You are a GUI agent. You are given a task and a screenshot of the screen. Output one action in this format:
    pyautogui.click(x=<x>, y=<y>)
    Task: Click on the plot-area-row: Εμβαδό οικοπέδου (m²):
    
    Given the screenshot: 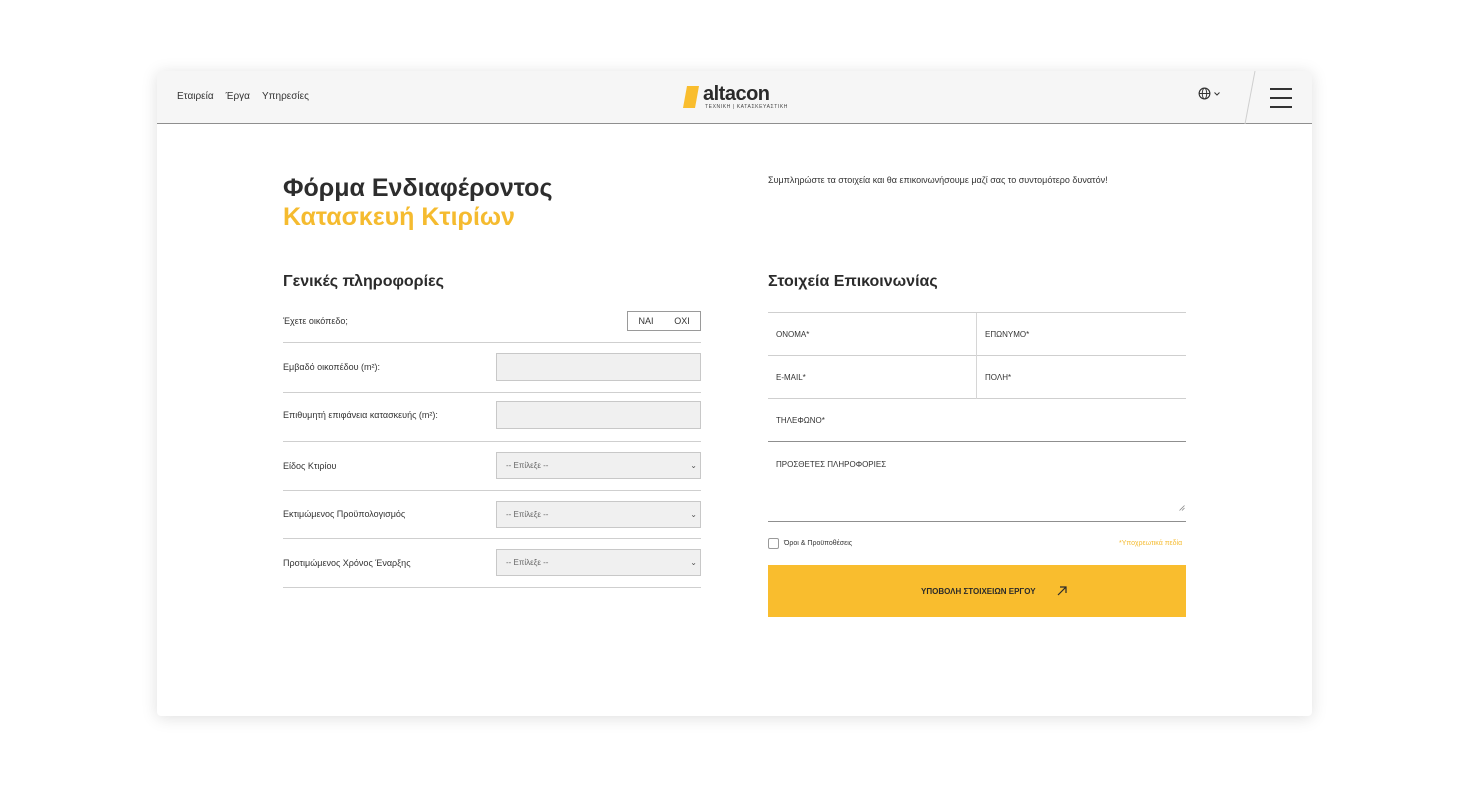 What is the action you would take?
    pyautogui.click(x=492, y=368)
    